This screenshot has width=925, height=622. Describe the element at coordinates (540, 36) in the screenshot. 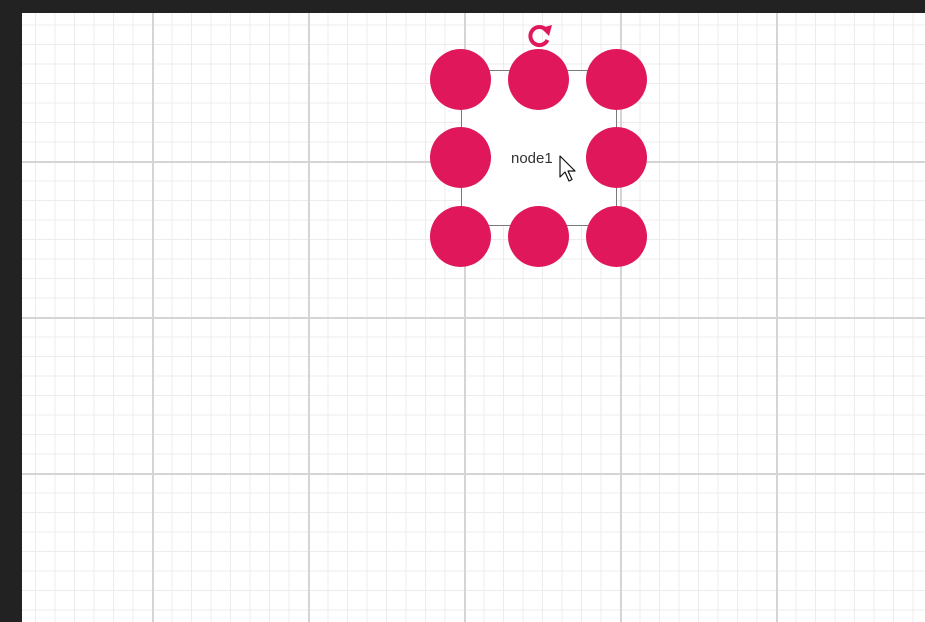

I see `rotate-icon` at that location.